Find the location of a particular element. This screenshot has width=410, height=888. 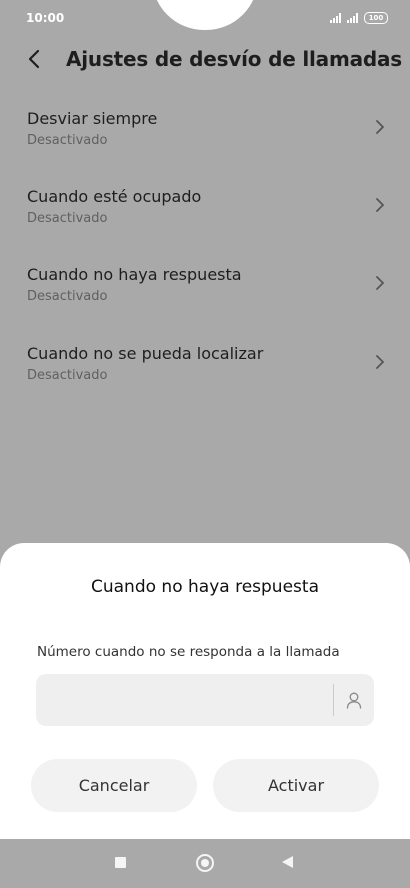

status-bar: 10:00 100 is located at coordinates (205, 18).